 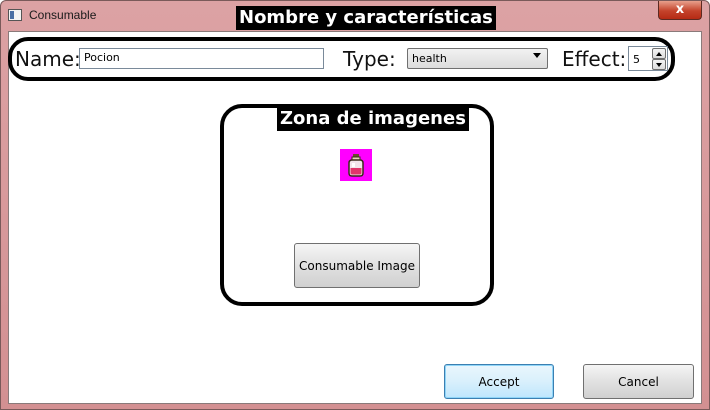 I want to click on cancel-button: Cancel, so click(x=638, y=381).